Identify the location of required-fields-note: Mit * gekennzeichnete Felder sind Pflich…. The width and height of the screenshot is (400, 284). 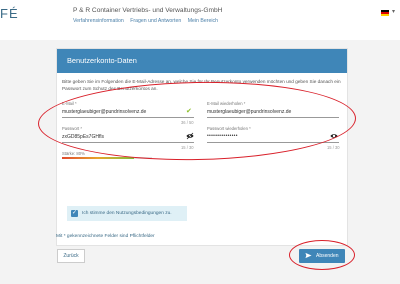
(105, 236).